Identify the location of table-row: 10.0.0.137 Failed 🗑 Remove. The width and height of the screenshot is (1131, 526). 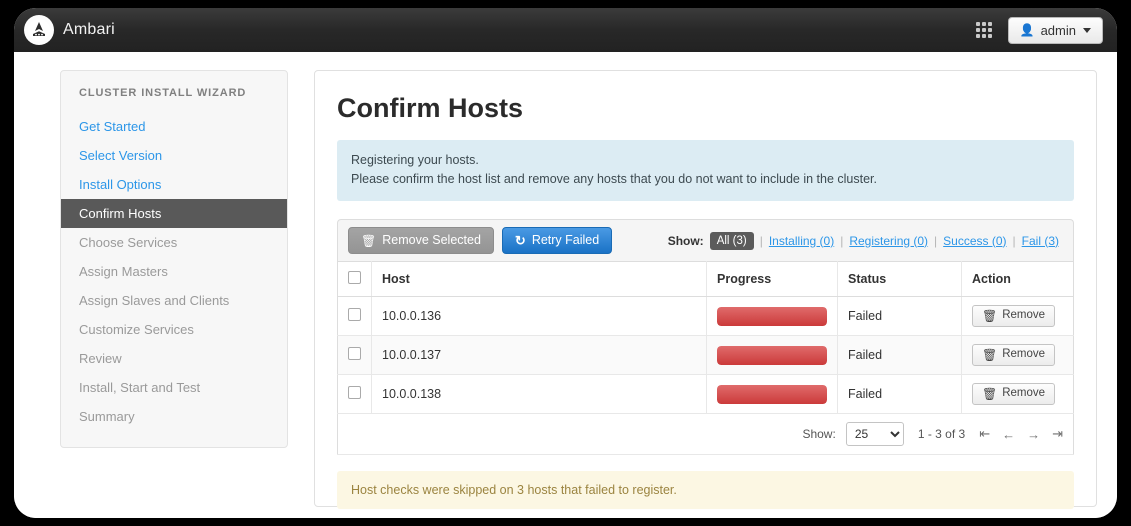
(705, 355).